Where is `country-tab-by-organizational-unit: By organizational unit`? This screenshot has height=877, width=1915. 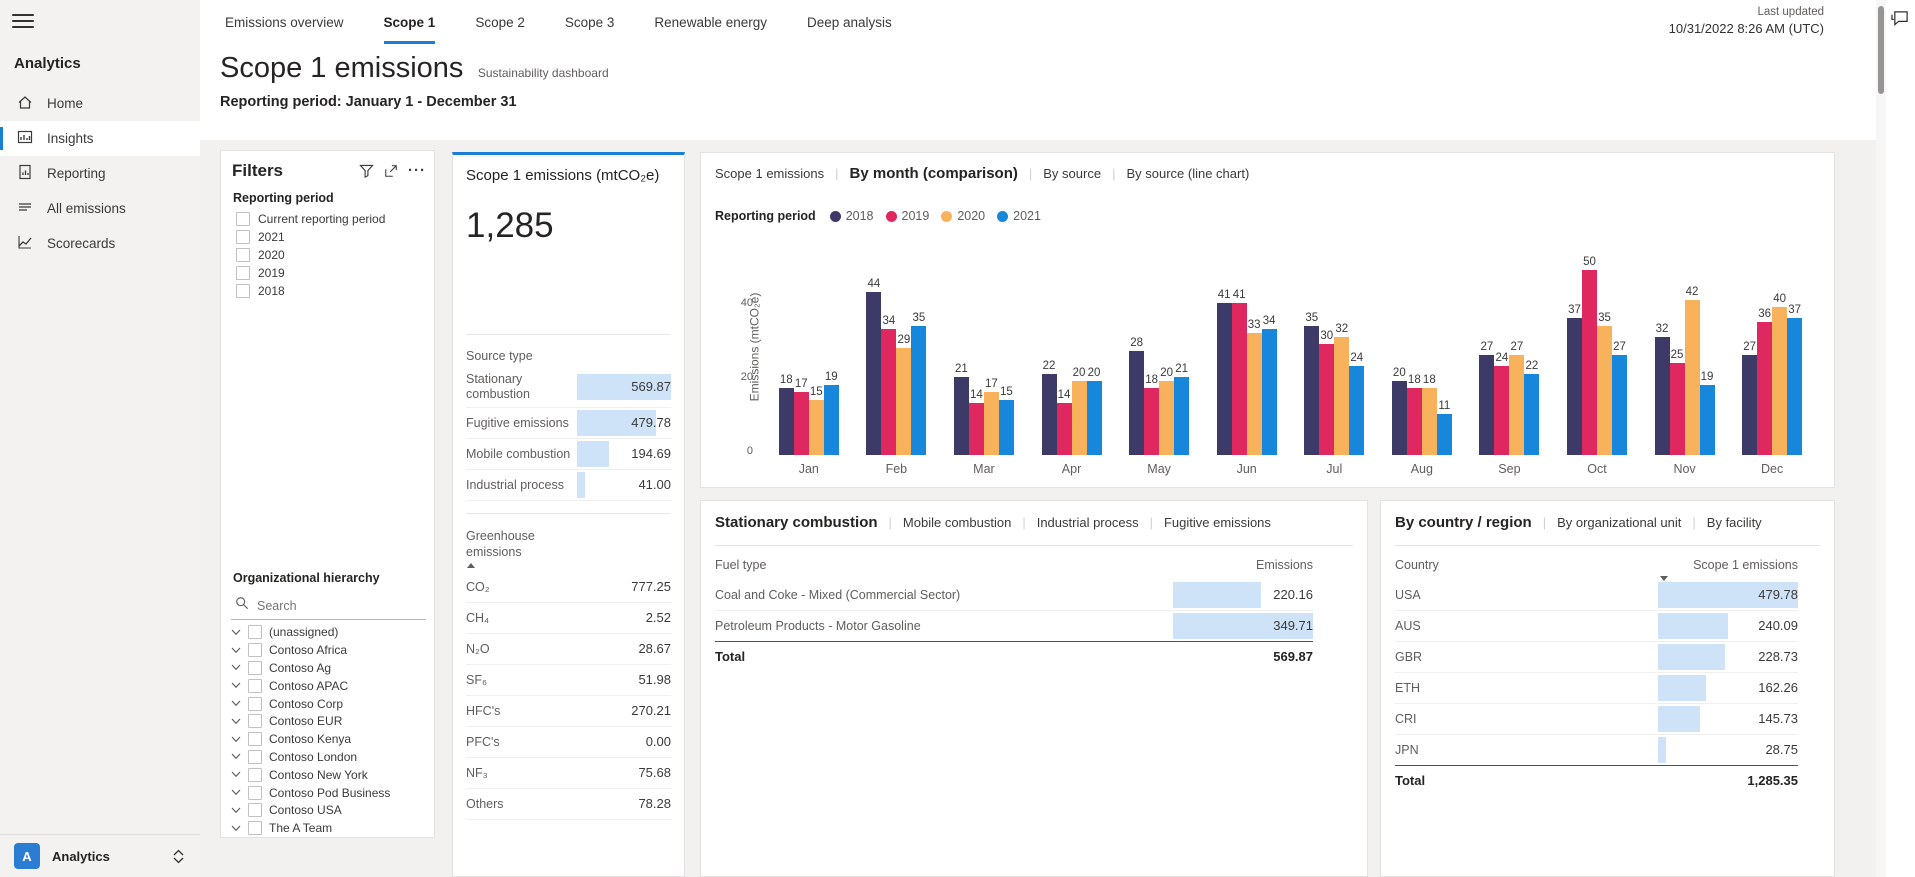 country-tab-by-organizational-unit: By organizational unit is located at coordinates (1619, 522).